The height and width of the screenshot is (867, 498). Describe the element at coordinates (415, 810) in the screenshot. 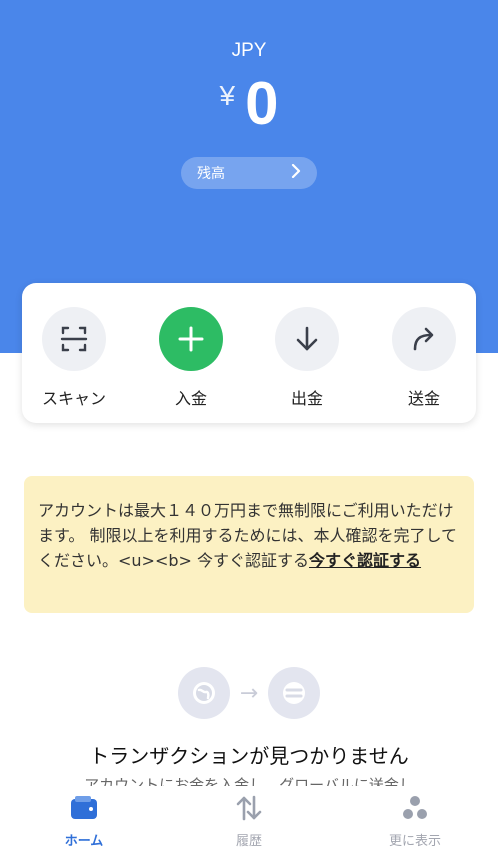

I see `more-dots-icon` at that location.